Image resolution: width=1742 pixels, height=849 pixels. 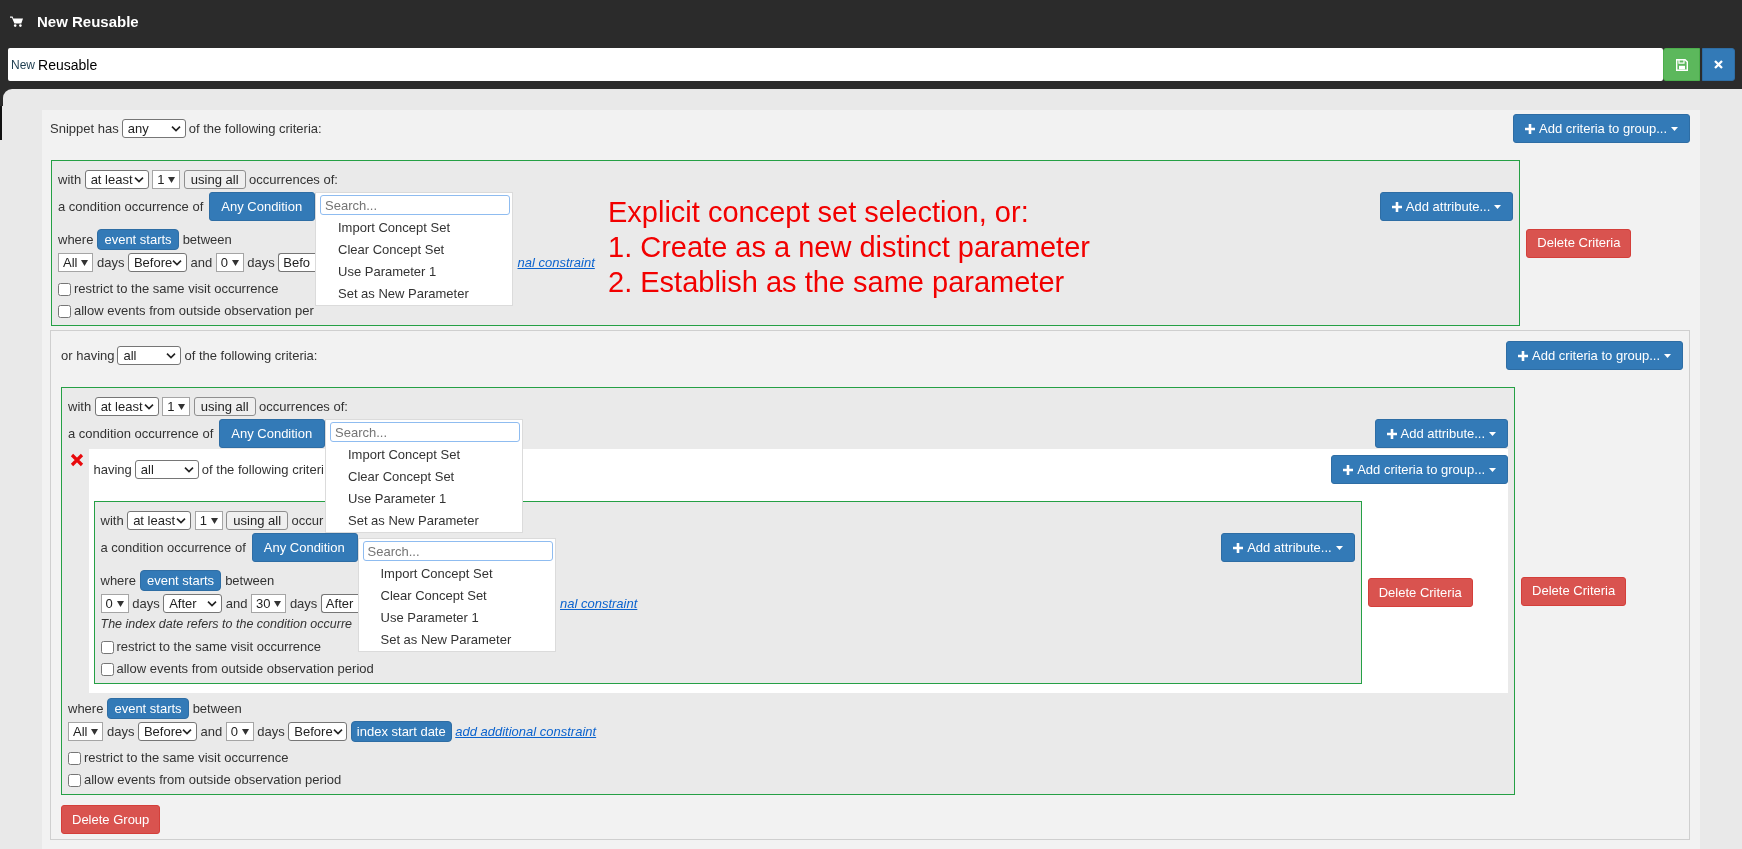 What do you see at coordinates (401, 731) in the screenshot?
I see `index-date-button: index start date` at bounding box center [401, 731].